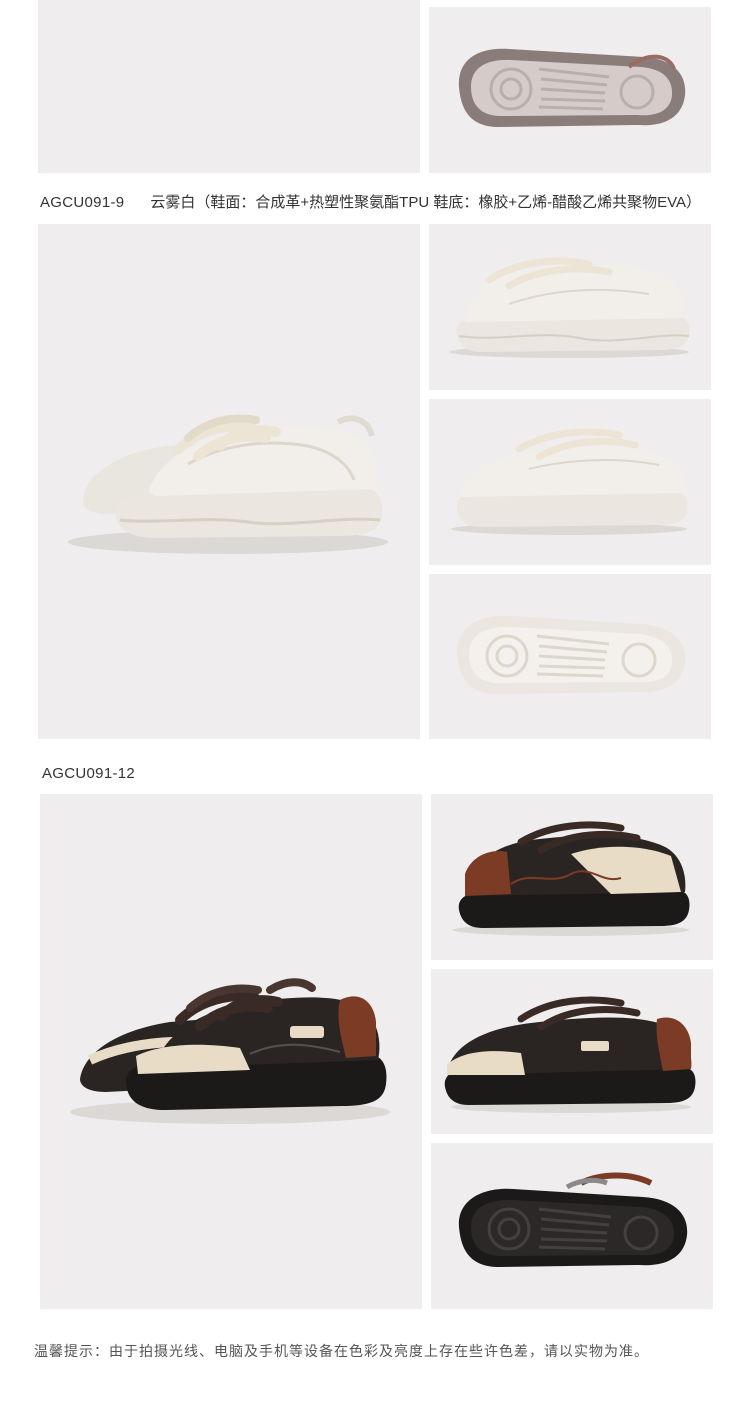 The height and width of the screenshot is (1423, 750). What do you see at coordinates (82, 202) in the screenshot?
I see `product-code: AGCU091-9` at bounding box center [82, 202].